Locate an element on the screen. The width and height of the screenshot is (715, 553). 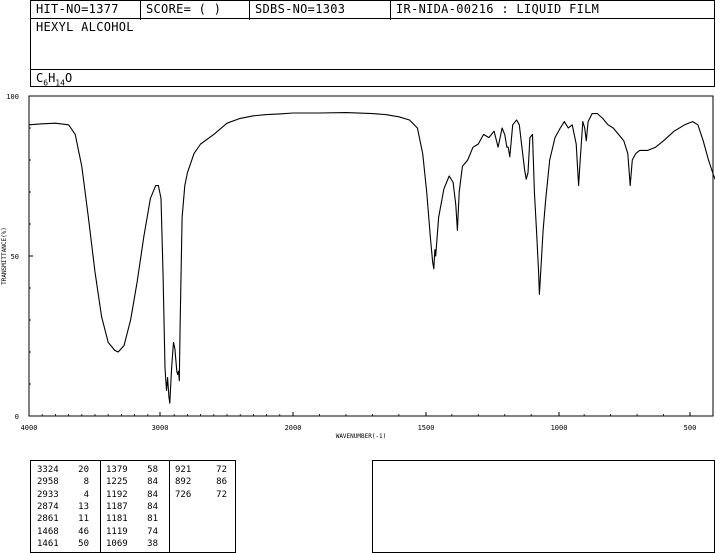
peak-wavenumber: 1468 is located at coordinates (48, 531).